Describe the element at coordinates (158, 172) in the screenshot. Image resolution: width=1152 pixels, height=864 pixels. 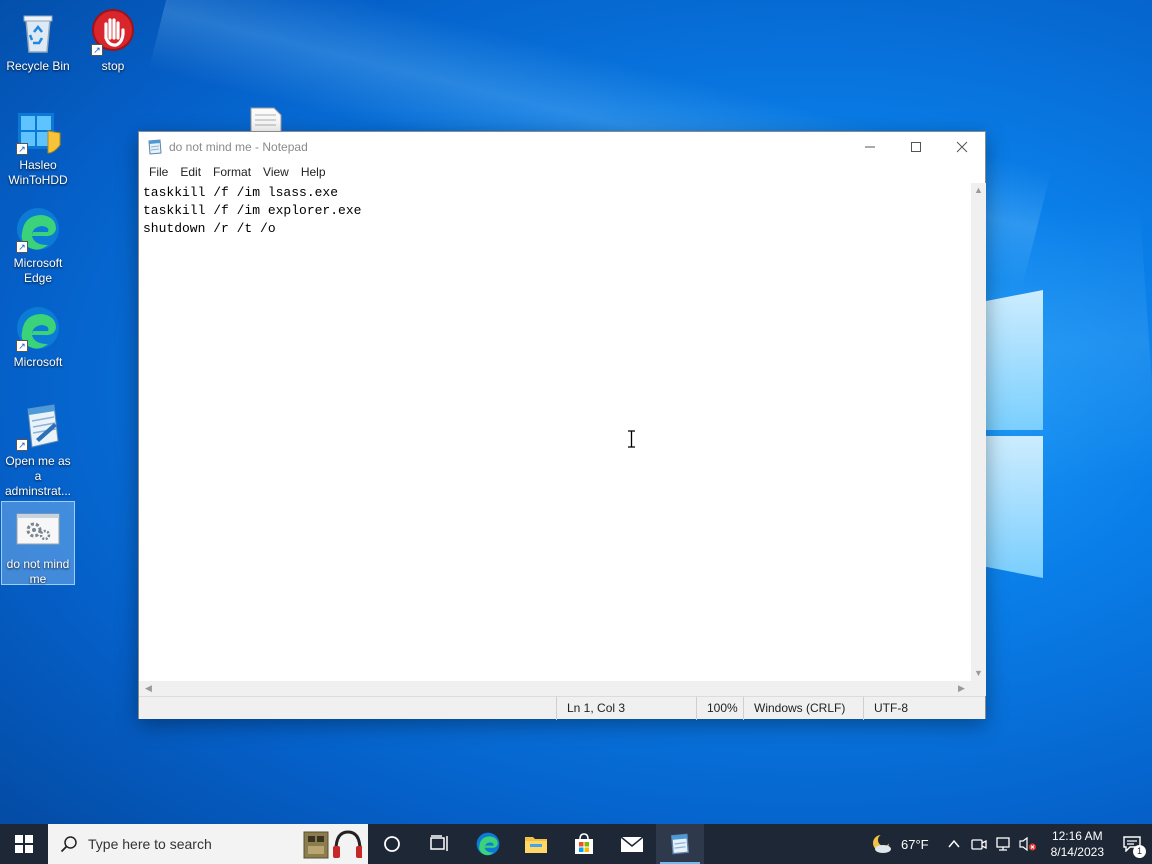
I see `menu-file: File` at that location.